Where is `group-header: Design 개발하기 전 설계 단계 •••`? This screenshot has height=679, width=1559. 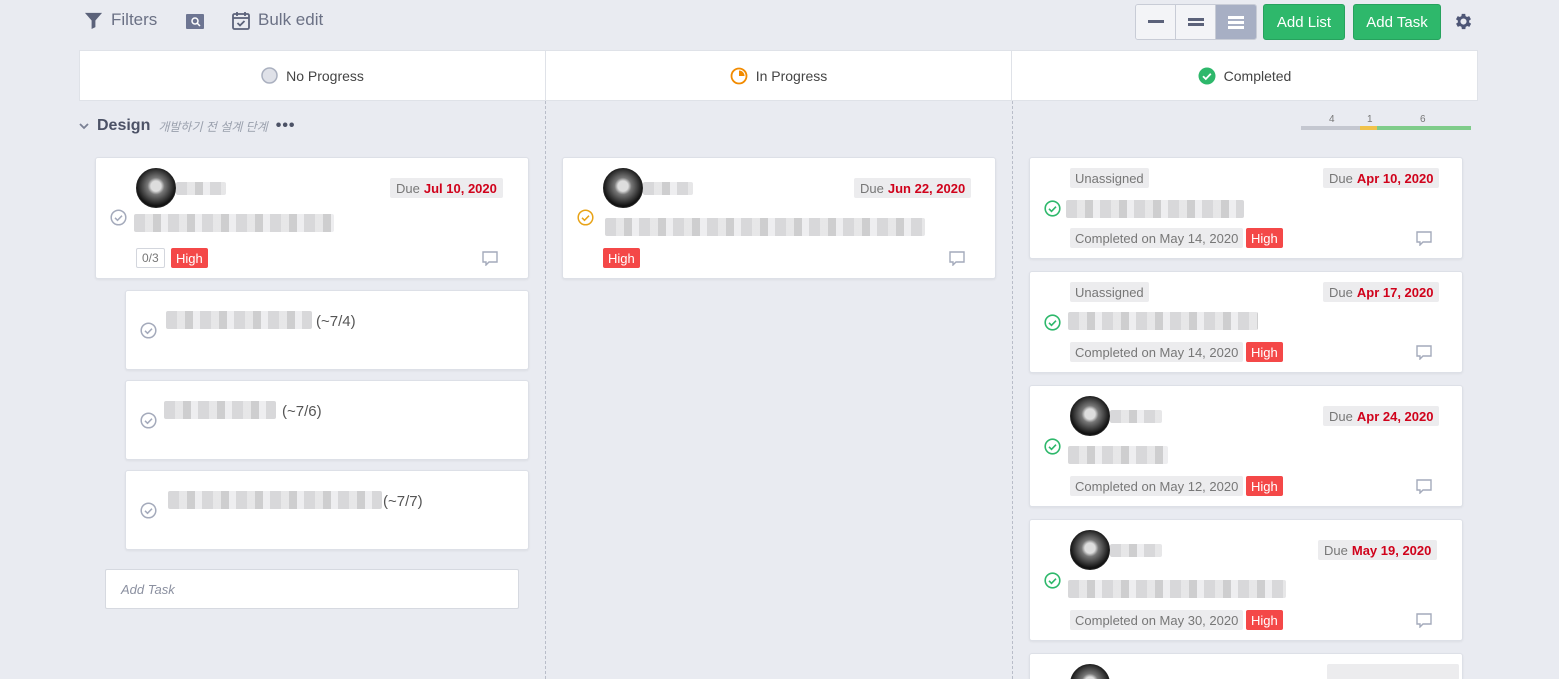 group-header: Design 개발하기 전 설계 단계 ••• is located at coordinates (187, 126).